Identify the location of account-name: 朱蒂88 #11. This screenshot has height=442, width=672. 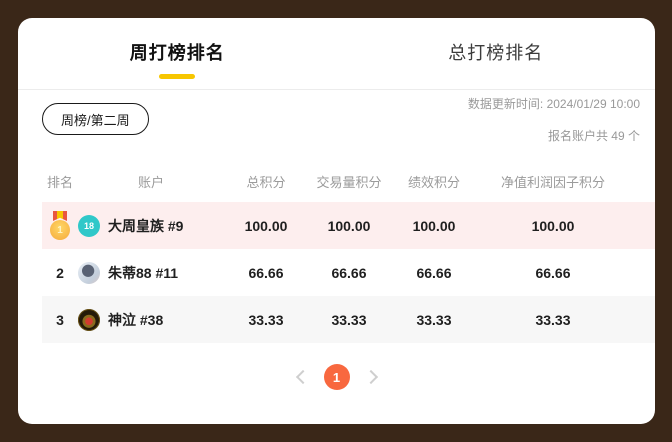
(143, 272).